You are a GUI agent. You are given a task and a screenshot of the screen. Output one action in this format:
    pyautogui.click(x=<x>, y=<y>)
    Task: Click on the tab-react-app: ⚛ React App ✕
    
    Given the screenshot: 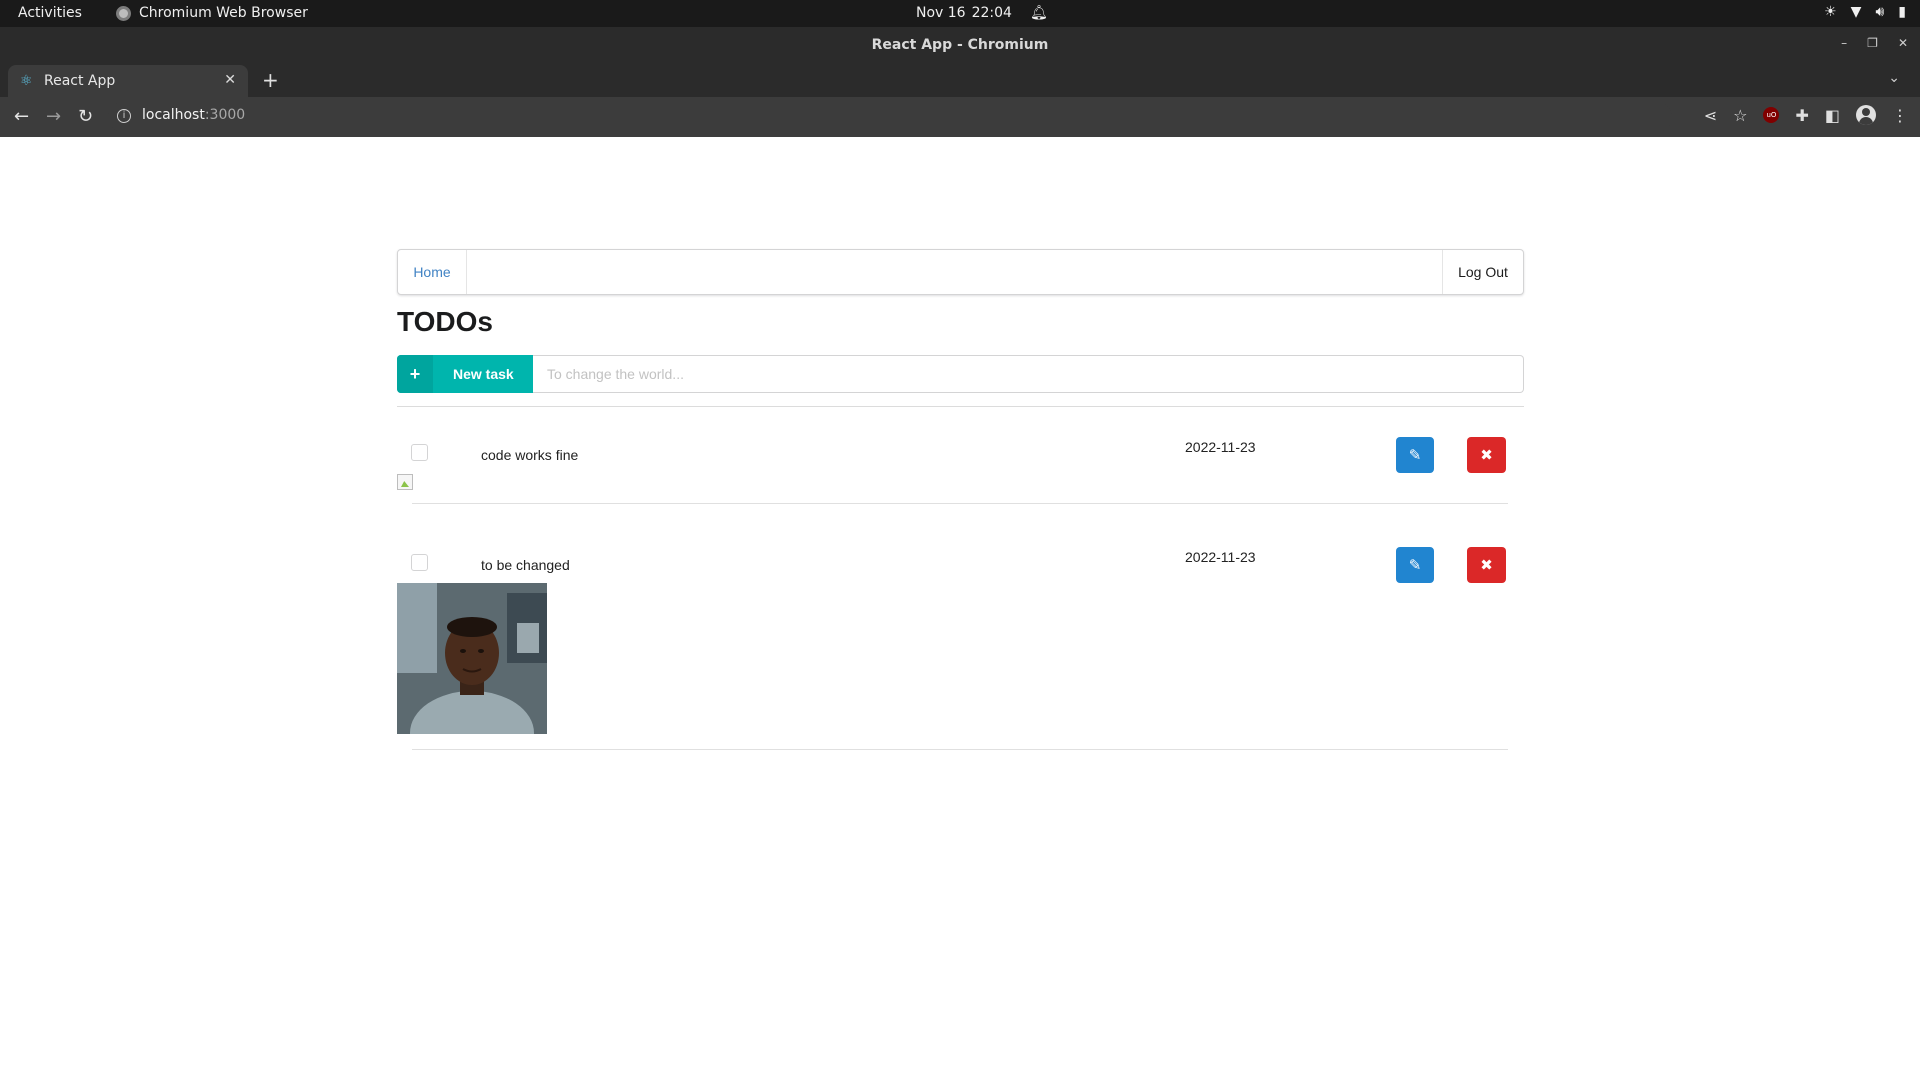 What is the action you would take?
    pyautogui.click(x=128, y=81)
    